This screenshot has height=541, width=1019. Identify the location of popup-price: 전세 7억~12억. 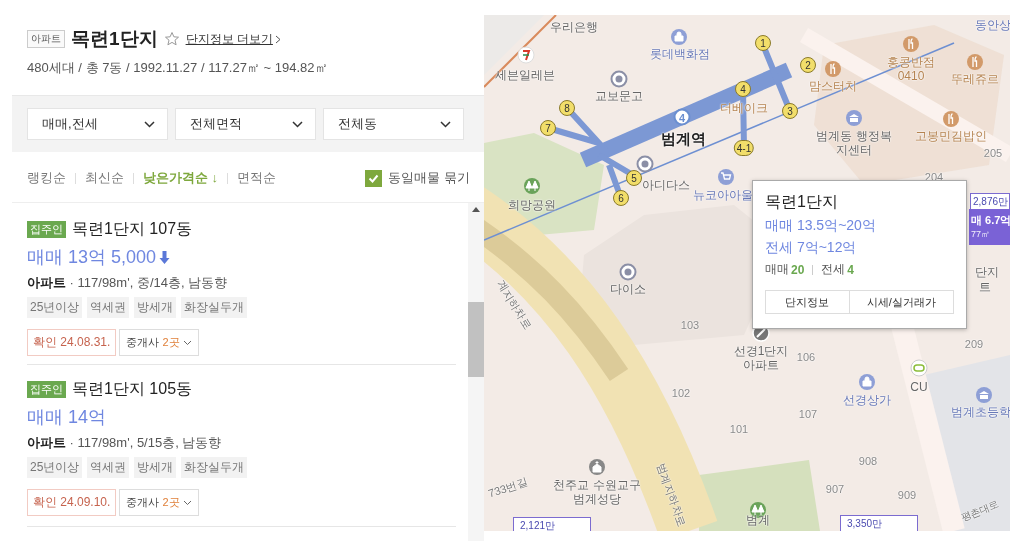
(811, 248).